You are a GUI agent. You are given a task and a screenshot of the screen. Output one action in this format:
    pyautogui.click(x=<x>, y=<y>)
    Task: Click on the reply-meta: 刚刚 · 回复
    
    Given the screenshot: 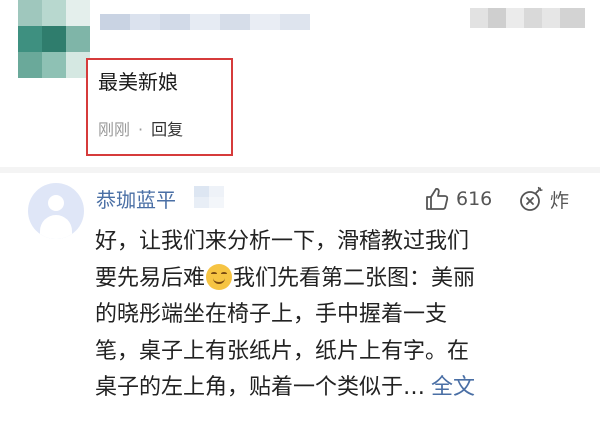 What is the action you would take?
    pyautogui.click(x=140, y=128)
    